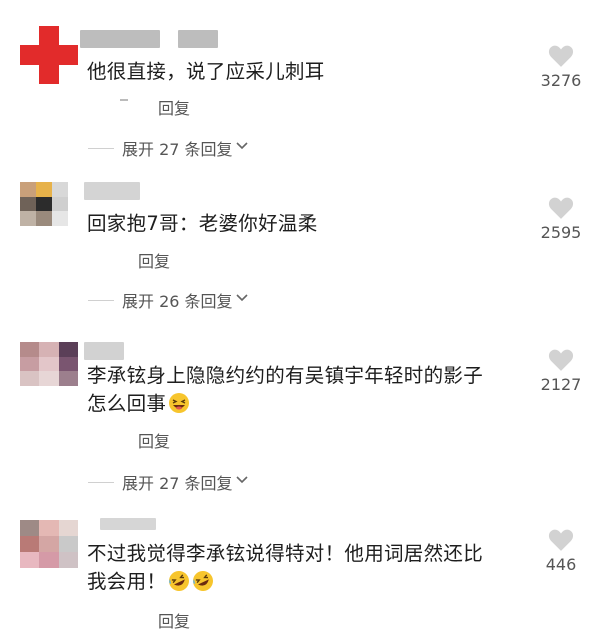  I want to click on like-count: 2595, so click(561, 232).